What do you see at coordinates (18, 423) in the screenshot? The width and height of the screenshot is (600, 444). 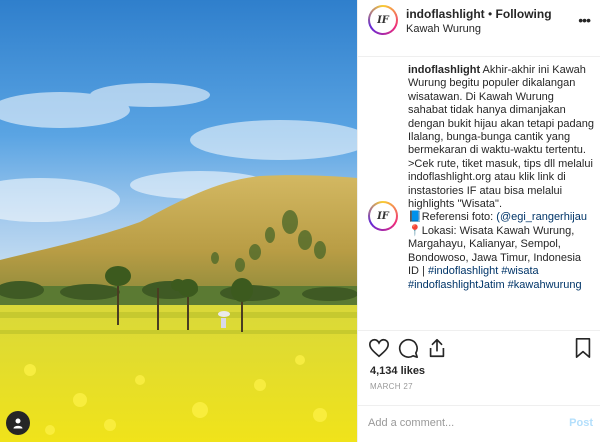 I see `tagged-users-icon` at bounding box center [18, 423].